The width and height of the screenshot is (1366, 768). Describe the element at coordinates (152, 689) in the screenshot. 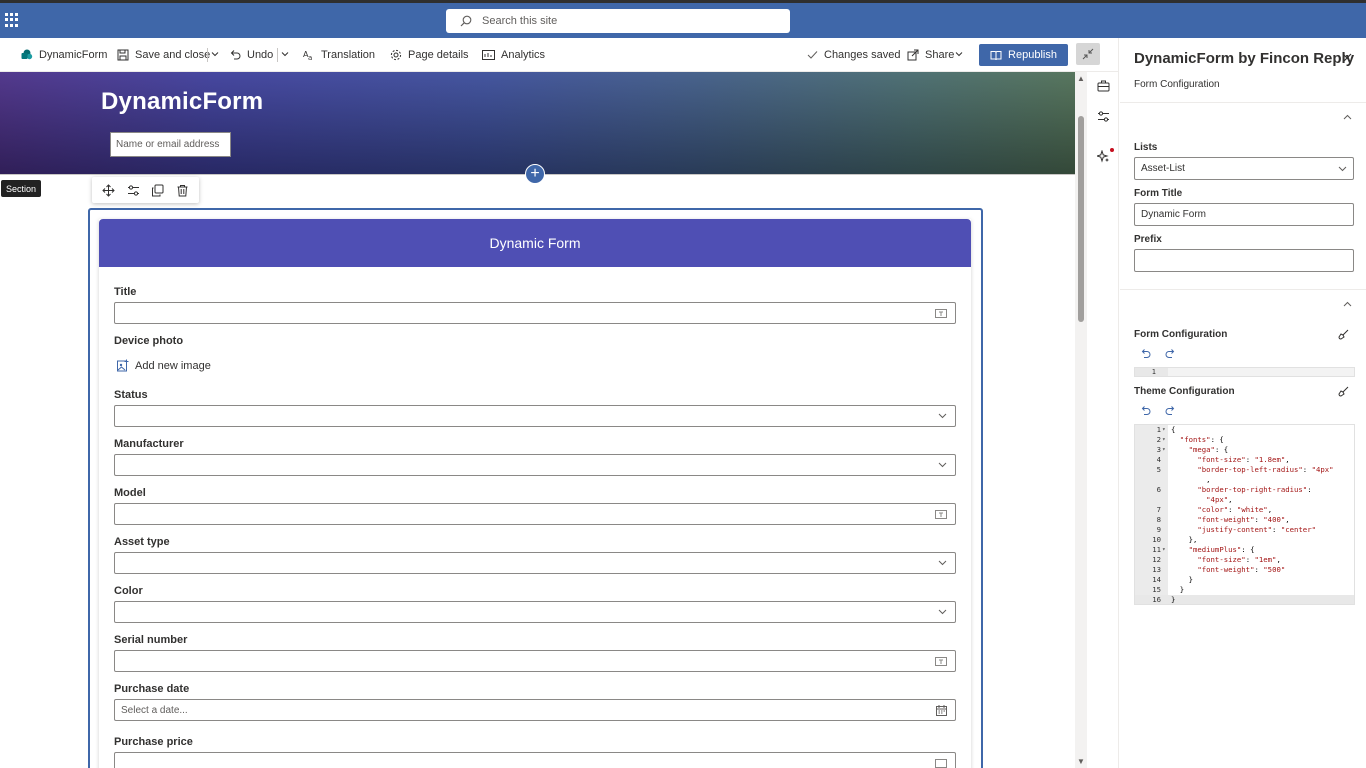

I see `purchase-date-label: Purchase date` at that location.